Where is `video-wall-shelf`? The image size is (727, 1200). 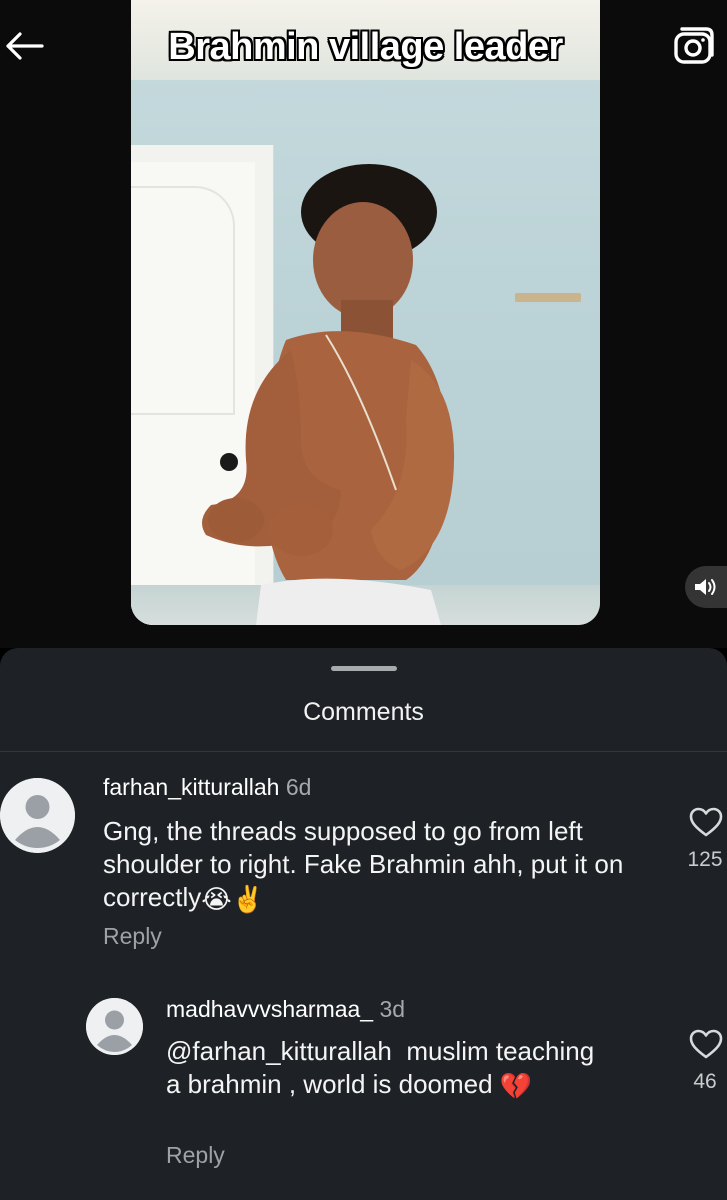 video-wall-shelf is located at coordinates (548, 297).